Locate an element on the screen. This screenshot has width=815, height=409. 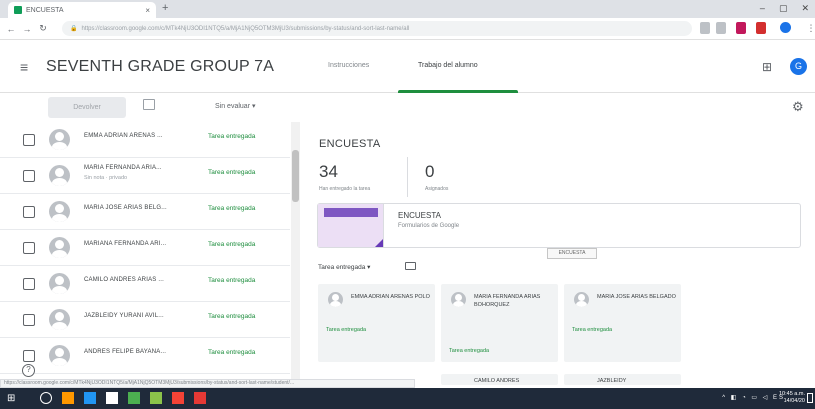
close-tab-icon: × is located at coordinates (147, 10).